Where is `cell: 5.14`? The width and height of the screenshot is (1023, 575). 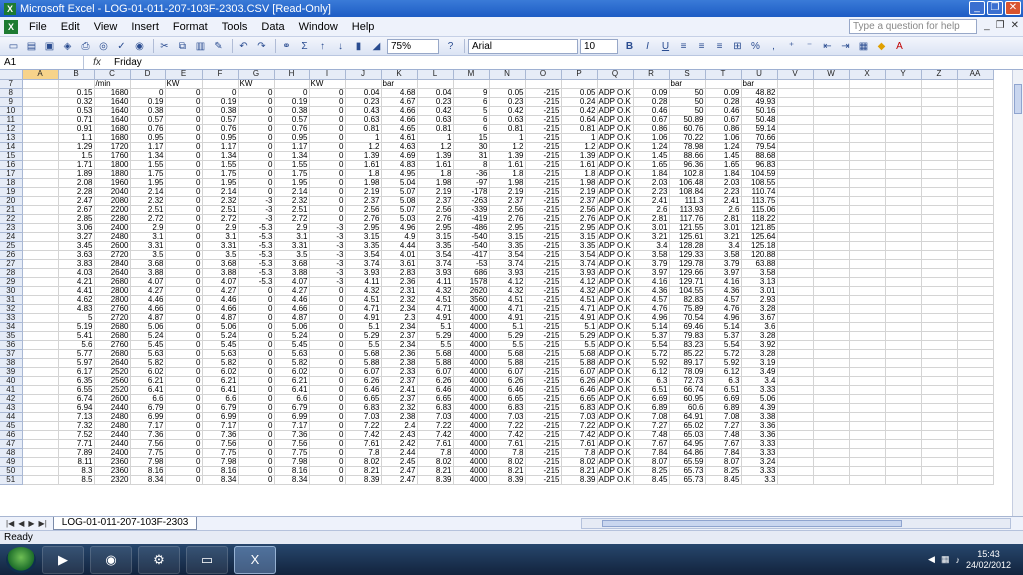 cell: 5.14 is located at coordinates (723, 327).